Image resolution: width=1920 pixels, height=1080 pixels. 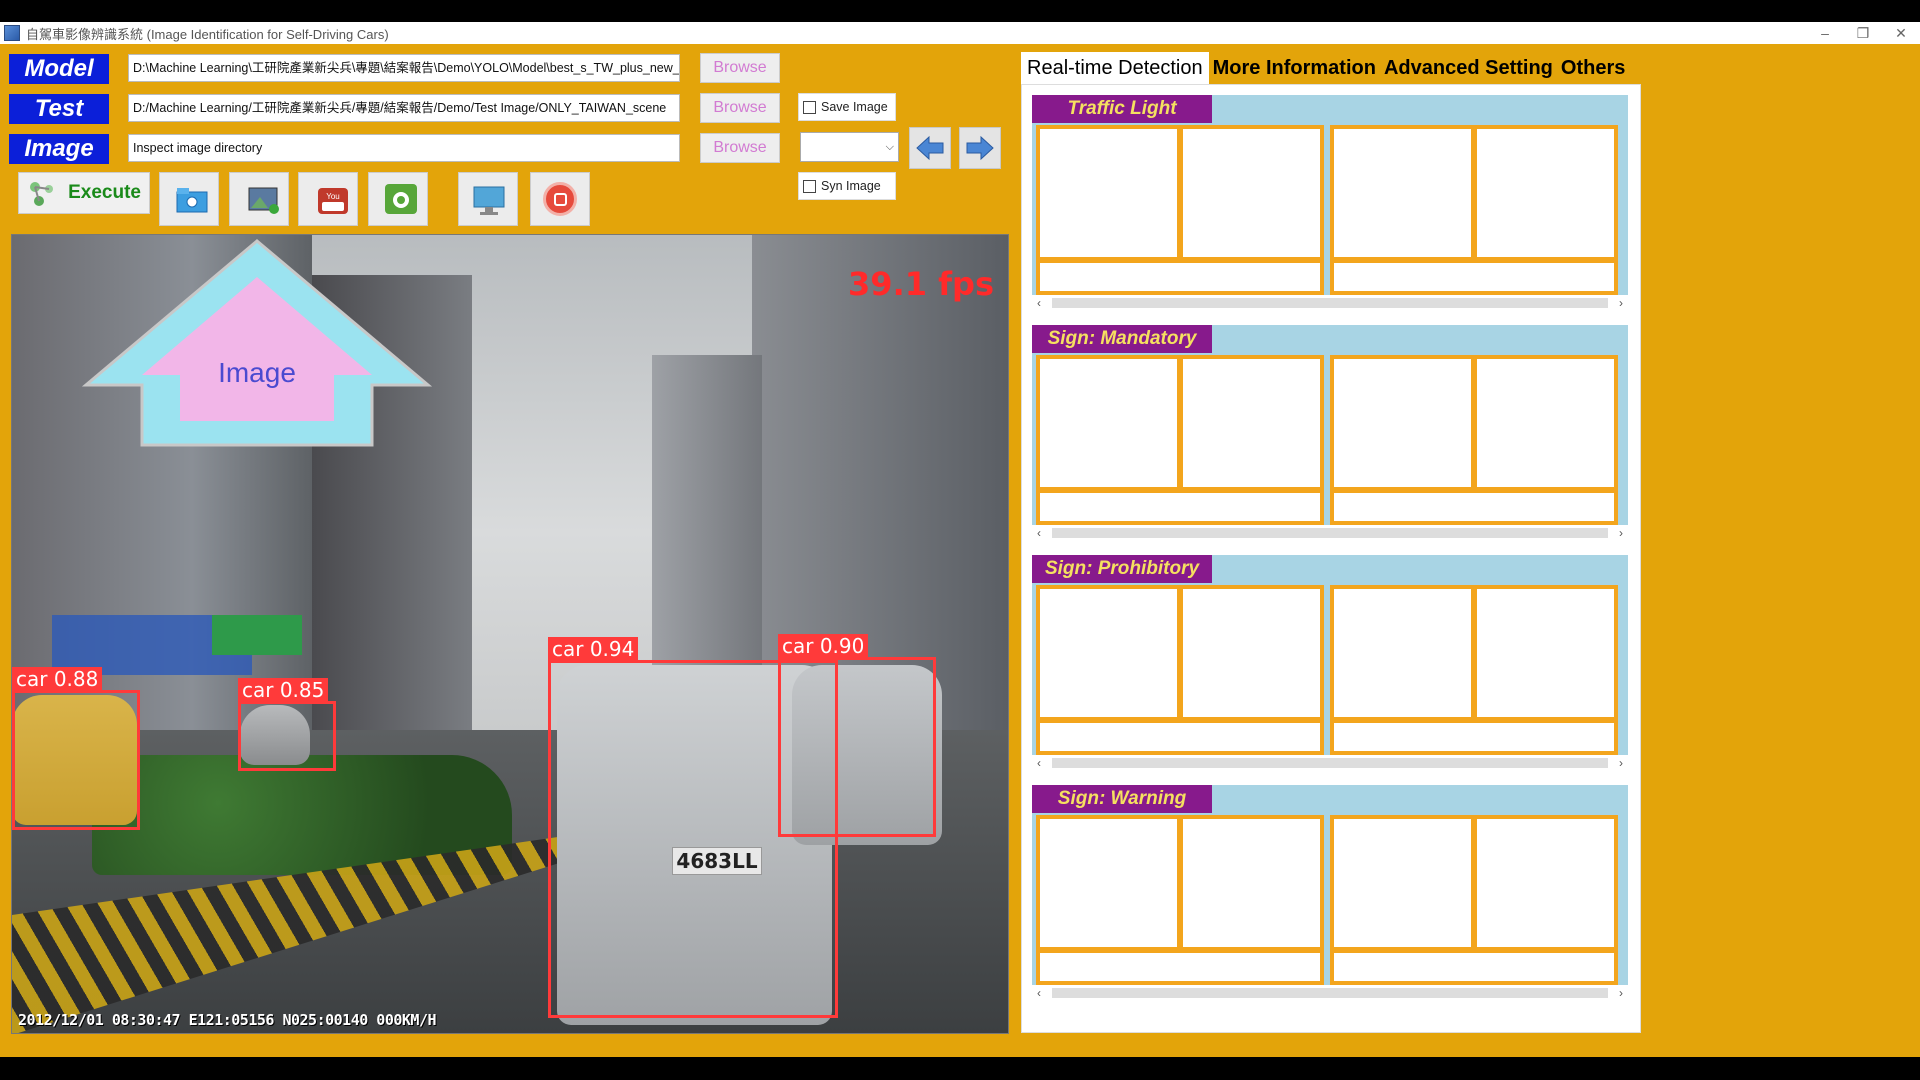 What do you see at coordinates (192, 200) in the screenshot?
I see `folder-icon` at bounding box center [192, 200].